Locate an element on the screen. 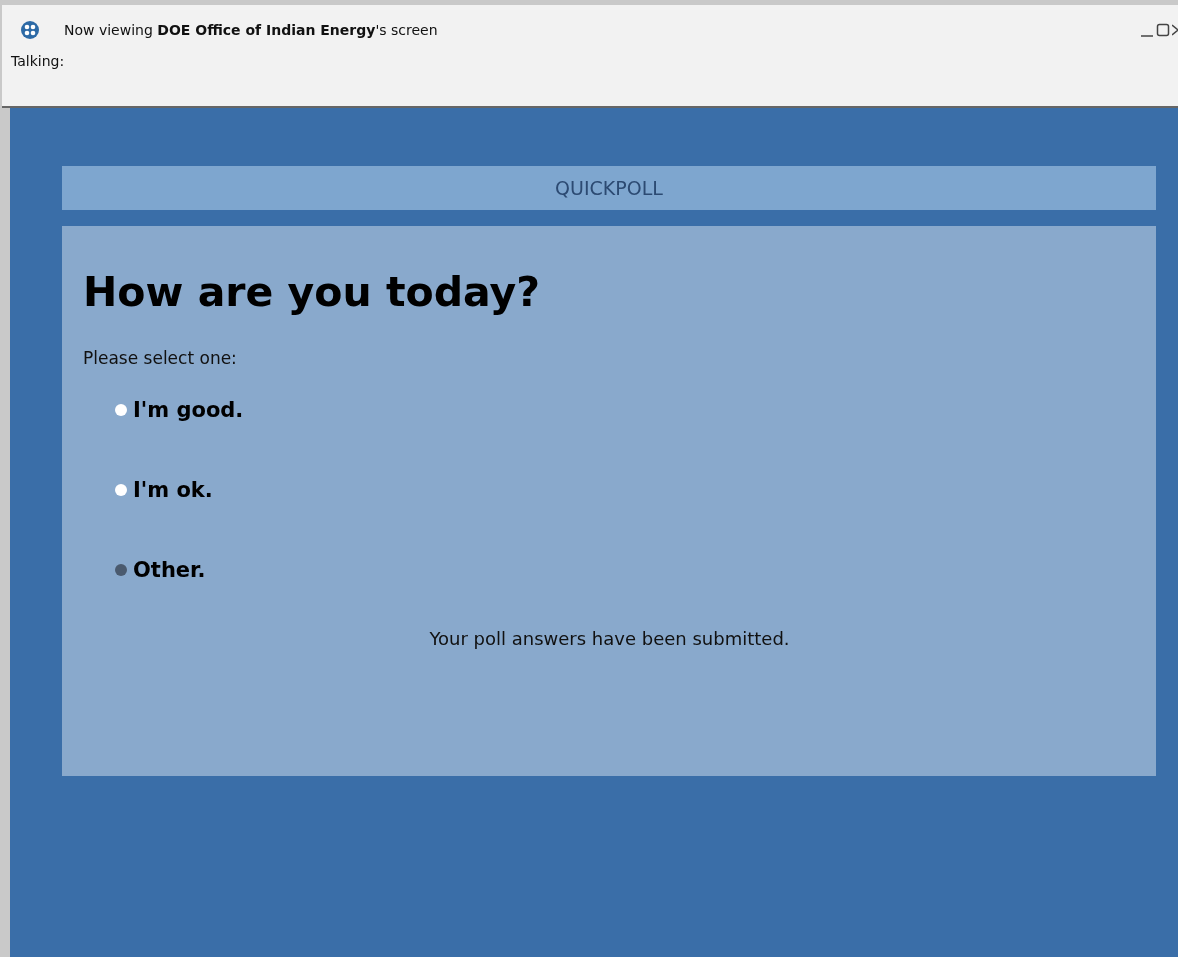 This screenshot has width=1178, height=957. option-label: Other. is located at coordinates (169, 570).